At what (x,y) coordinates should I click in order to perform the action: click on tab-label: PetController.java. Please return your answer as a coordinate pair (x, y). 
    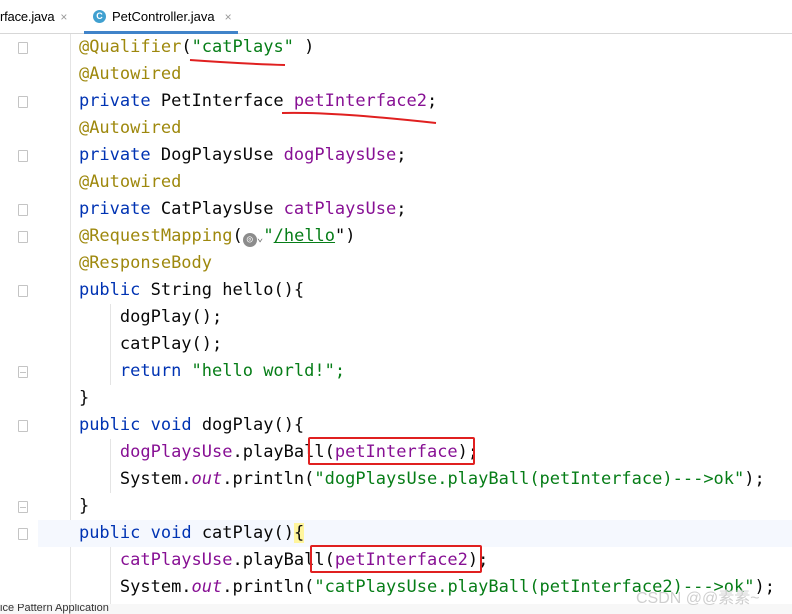
    Looking at the image, I should click on (163, 16).